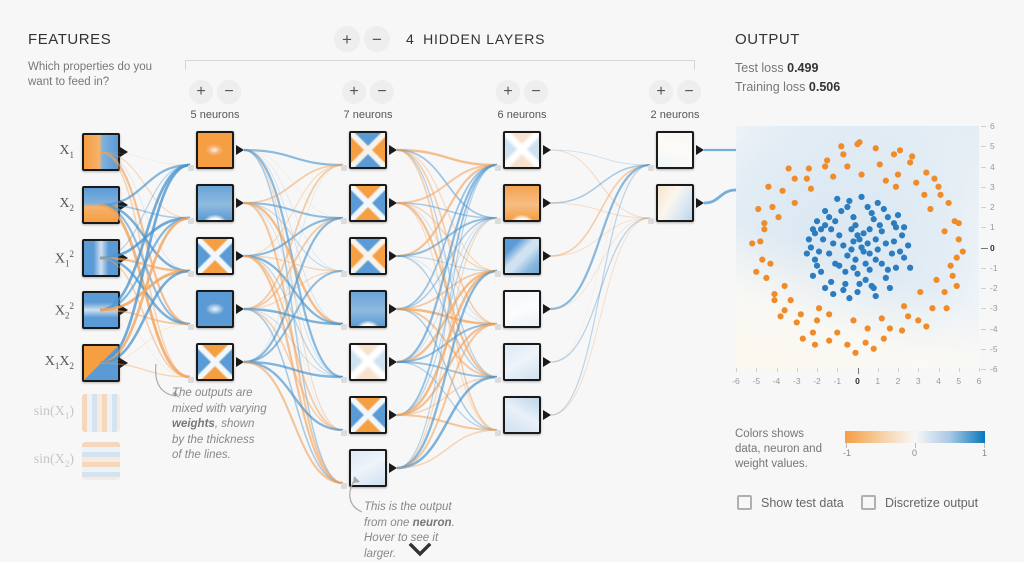 The image size is (1024, 562). I want to click on y-tickmark, so click(983, 309).